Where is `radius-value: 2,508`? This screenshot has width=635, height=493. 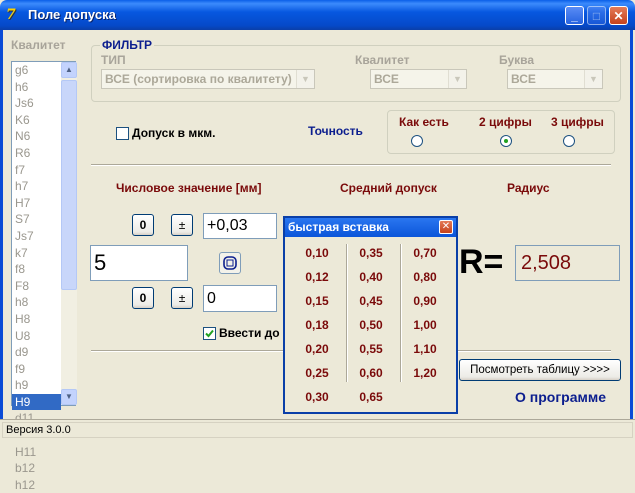 radius-value: 2,508 is located at coordinates (567, 263).